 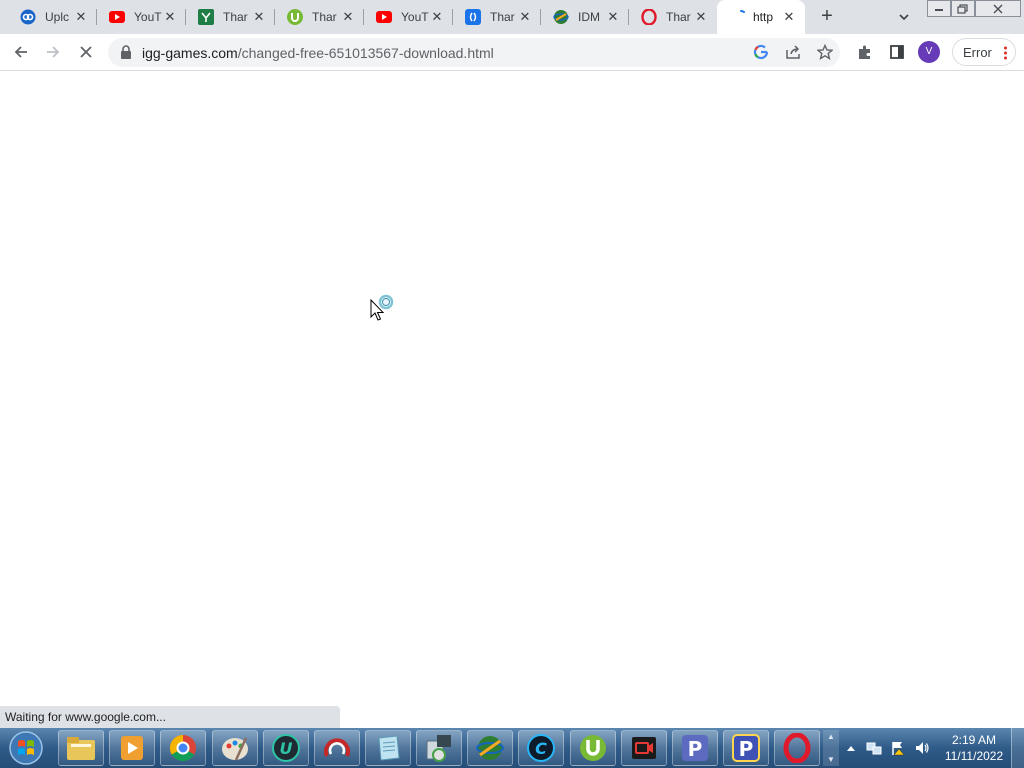 I want to click on back-arrow-icon, so click(x=20, y=52).